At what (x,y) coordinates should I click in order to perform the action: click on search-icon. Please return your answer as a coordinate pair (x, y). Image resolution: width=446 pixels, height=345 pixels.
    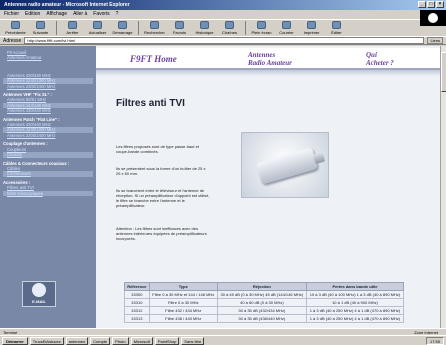
    Looking at the image, I should click on (154, 25).